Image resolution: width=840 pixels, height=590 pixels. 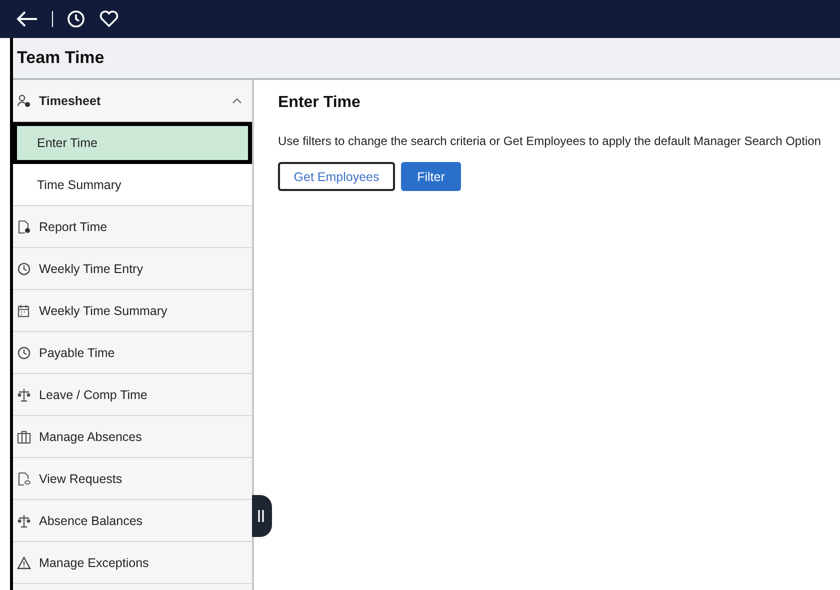 What do you see at coordinates (77, 353) in the screenshot?
I see `item-label: Payable Time` at bounding box center [77, 353].